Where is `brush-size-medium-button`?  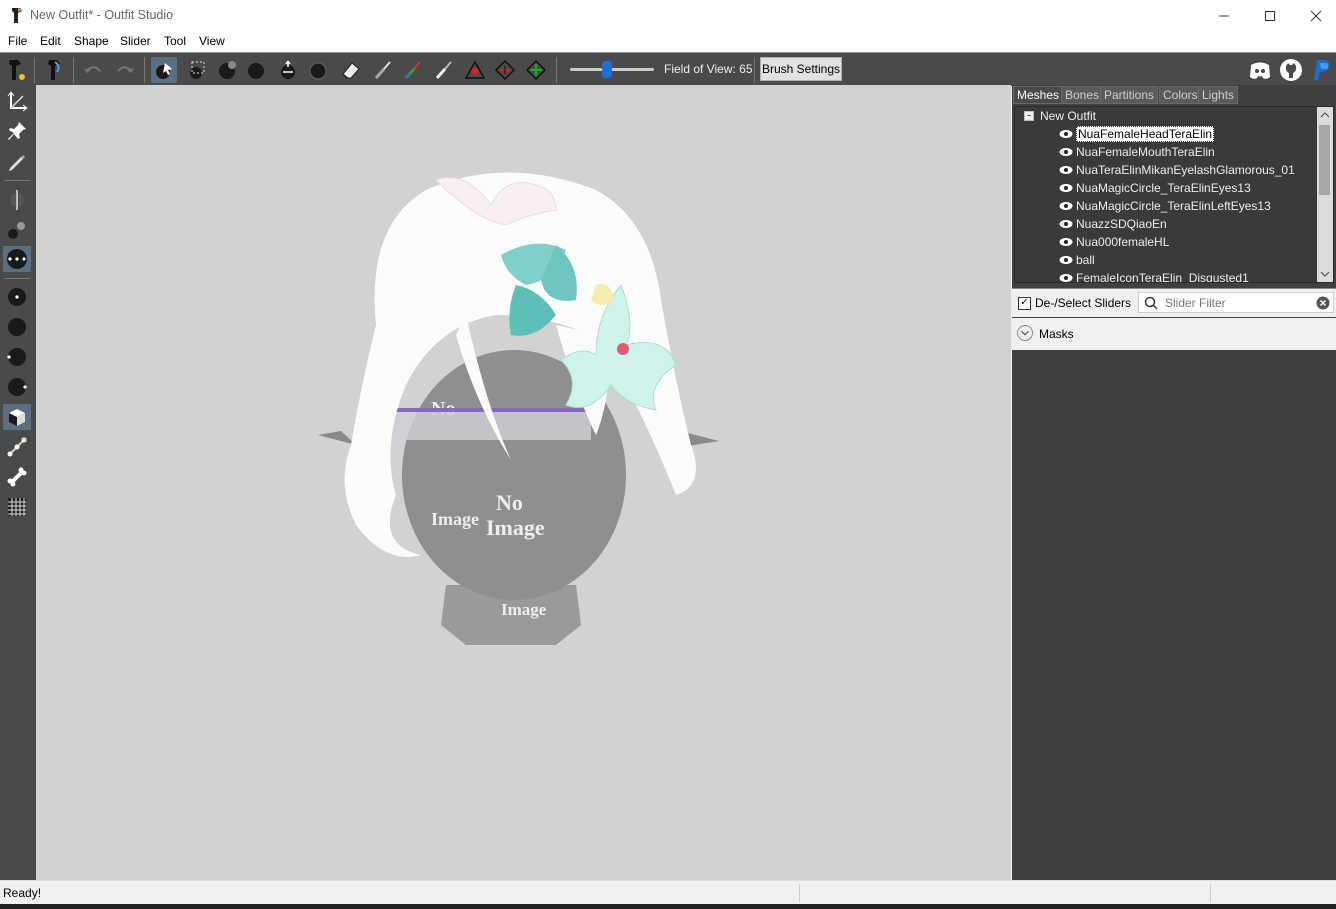 brush-size-medium-button is located at coordinates (17, 327).